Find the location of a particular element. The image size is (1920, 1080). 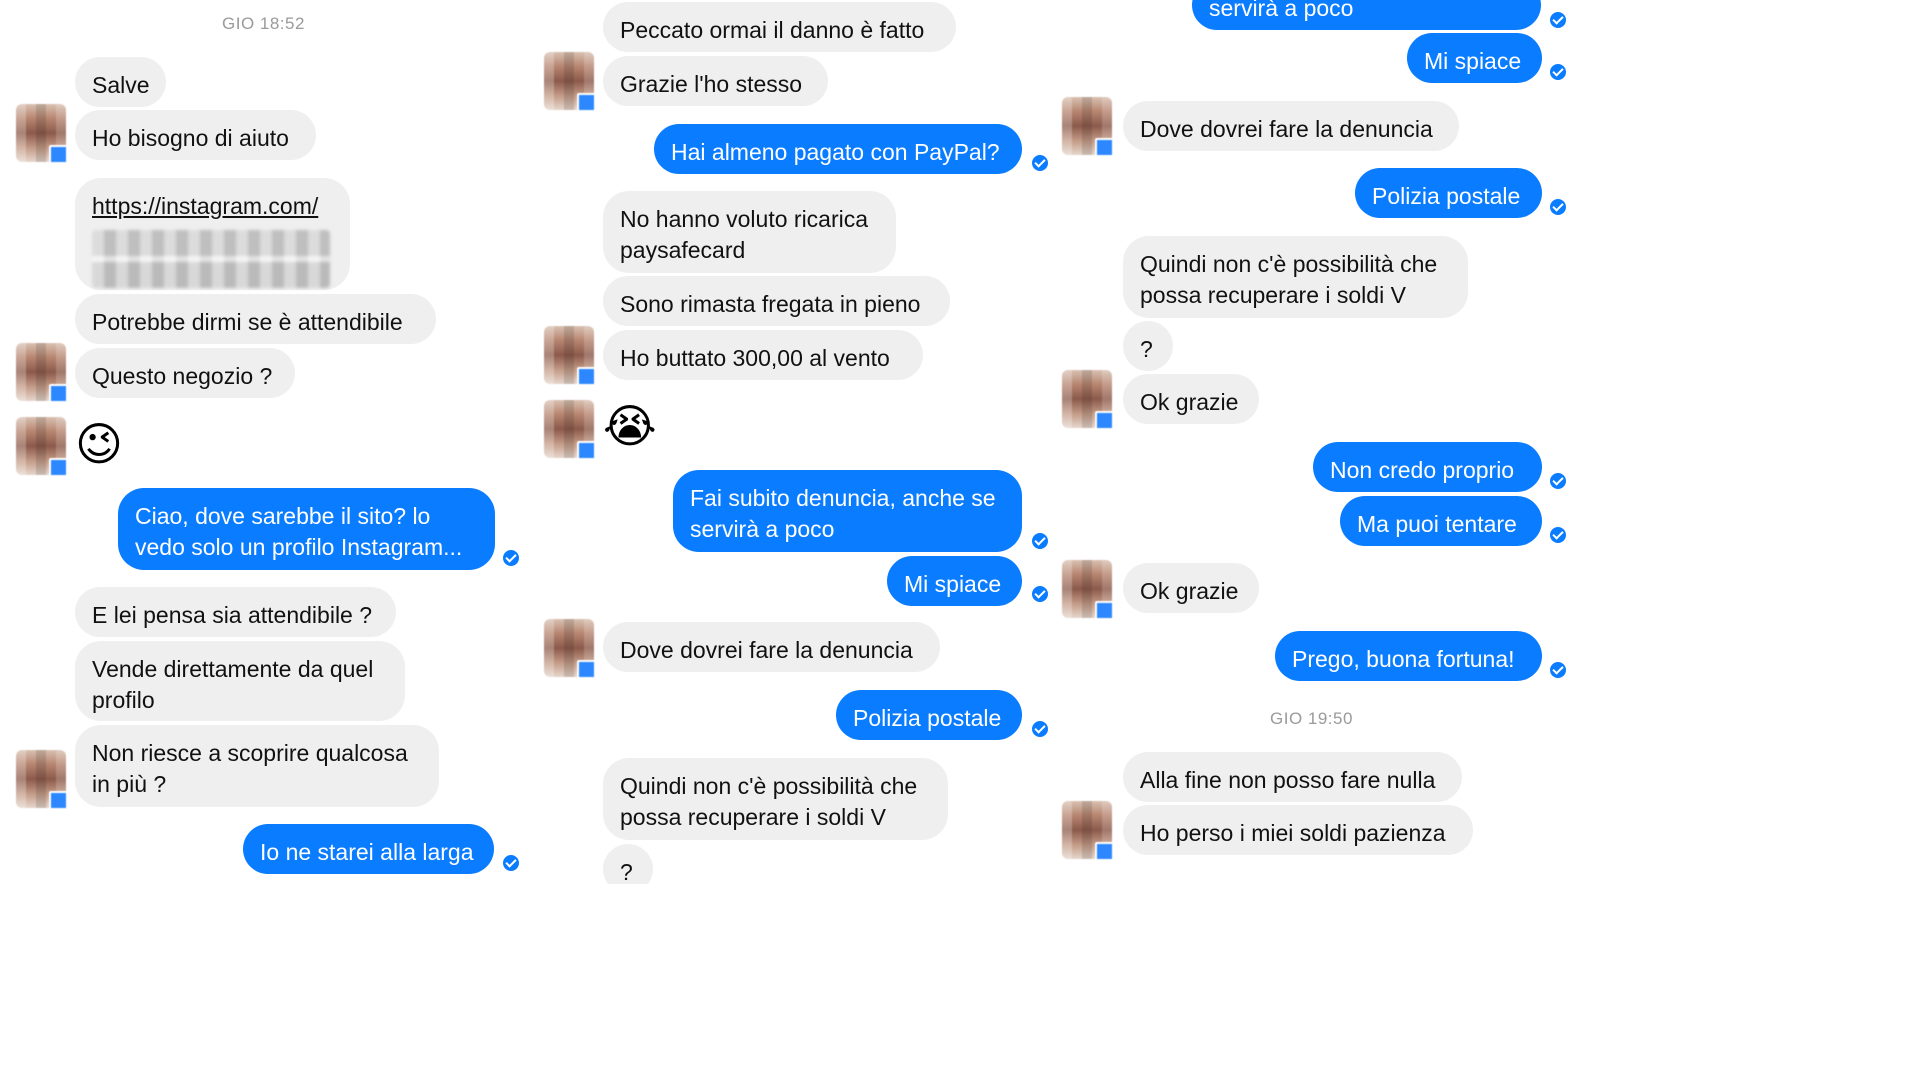

incoming-message: Non riesce a scoprire qualcosa in più ? is located at coordinates (257, 766).